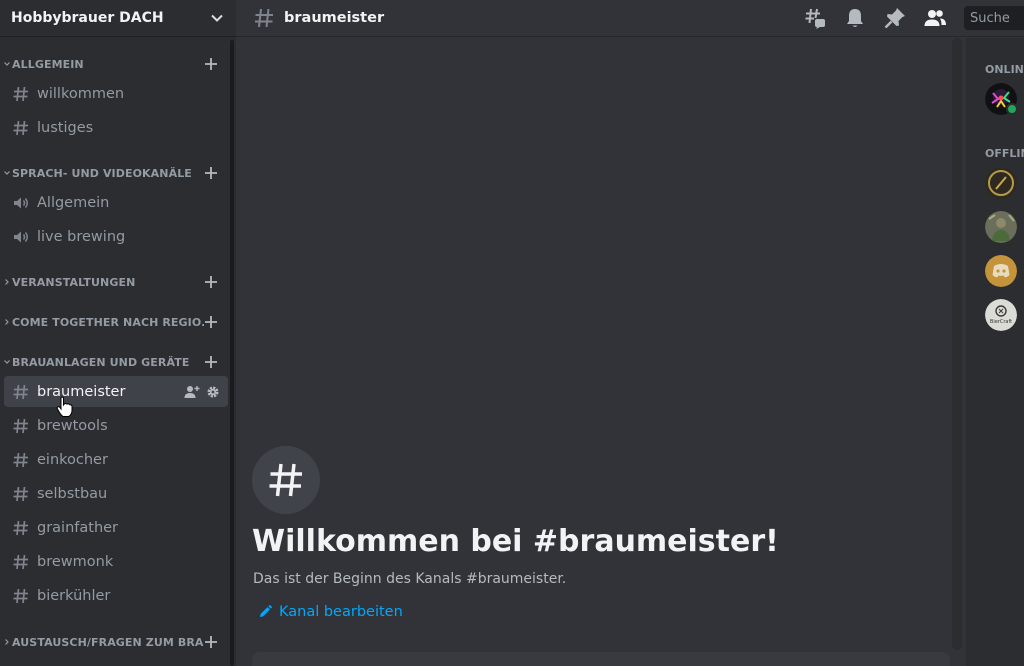  Describe the element at coordinates (75, 561) in the screenshot. I see `channel-label: brewmonk` at that location.